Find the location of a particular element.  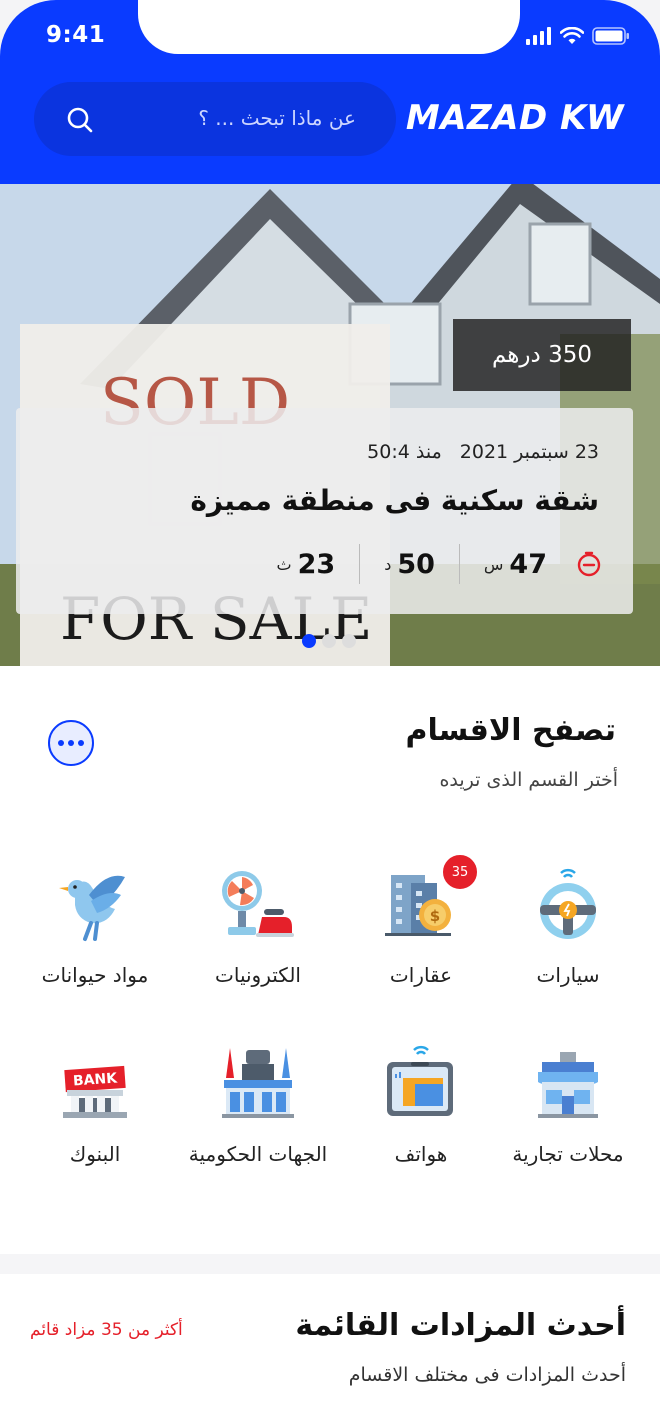

category-label: هواتف is located at coordinates (421, 1154).